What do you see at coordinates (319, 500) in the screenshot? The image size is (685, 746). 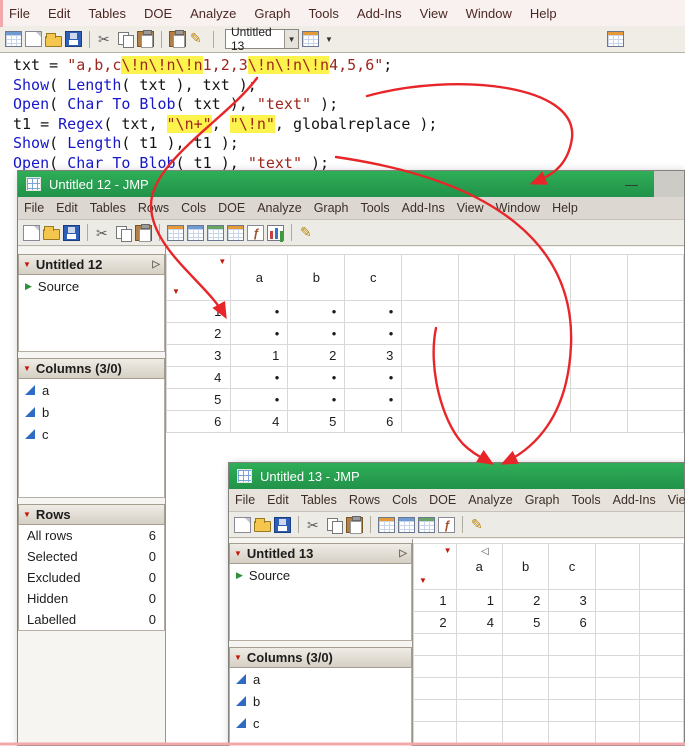 I see `menu-item-tables: Tables` at bounding box center [319, 500].